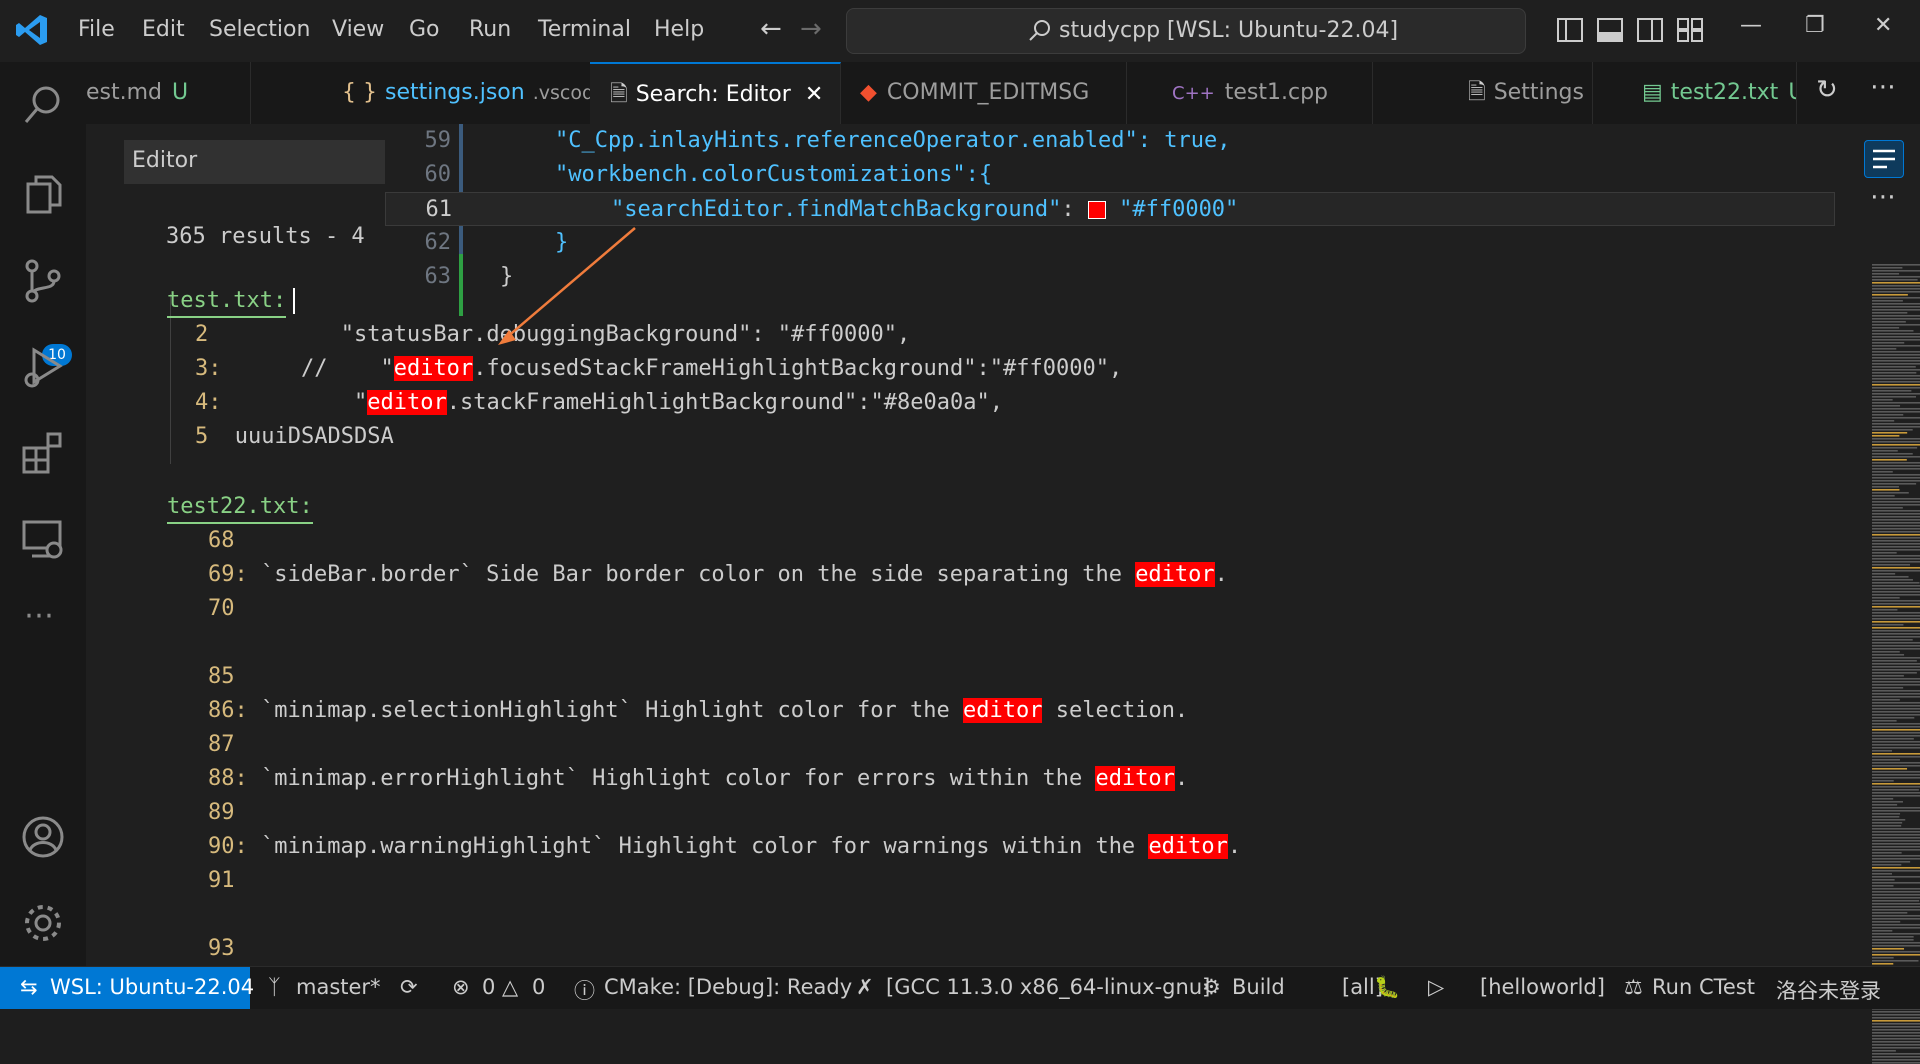  What do you see at coordinates (584, 991) in the screenshot?
I see `info-icon: ⓘ` at bounding box center [584, 991].